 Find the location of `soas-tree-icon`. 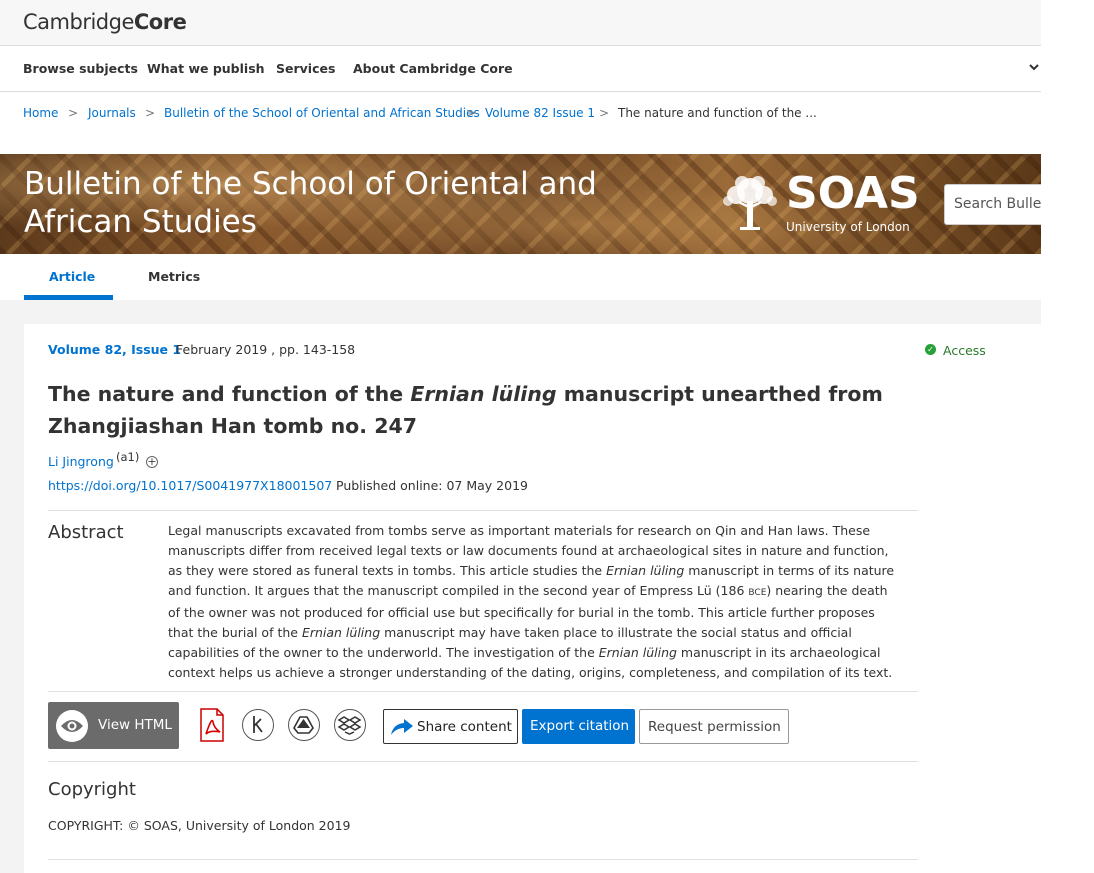

soas-tree-icon is located at coordinates (750, 203).